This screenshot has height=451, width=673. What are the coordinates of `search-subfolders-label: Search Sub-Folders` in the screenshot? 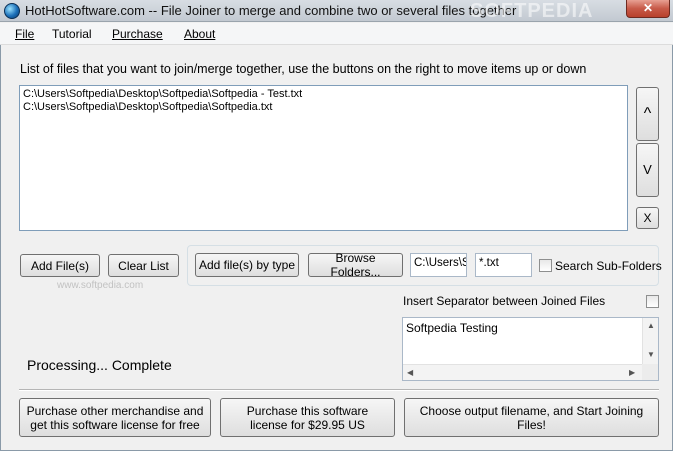 It's located at (608, 266).